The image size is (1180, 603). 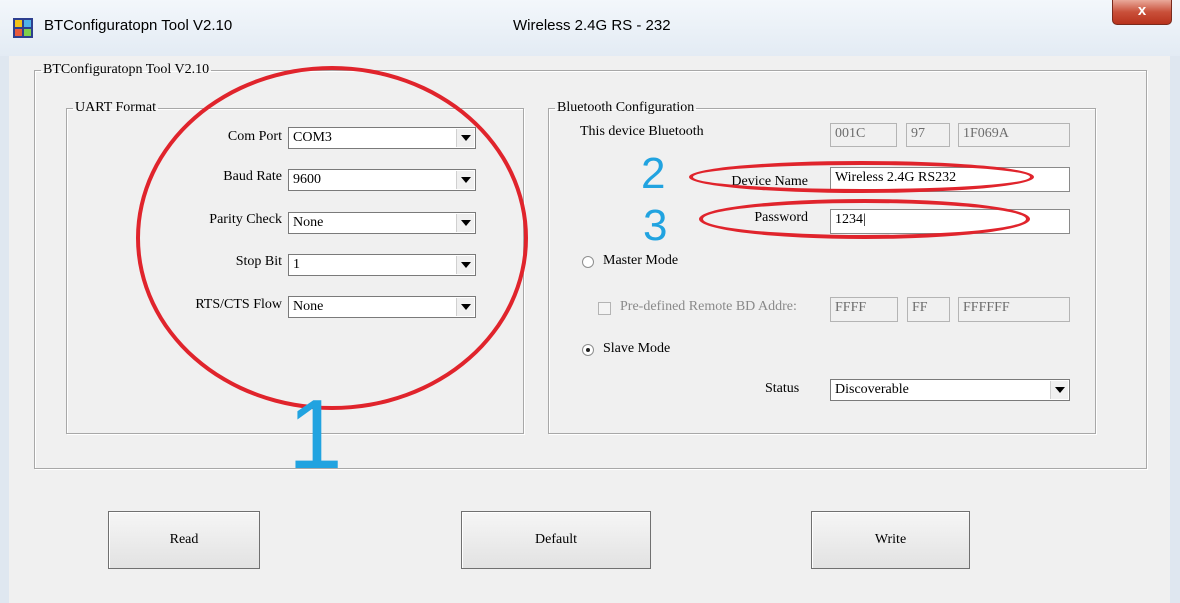 What do you see at coordinates (312, 137) in the screenshot?
I see `com-port-value: COM3` at bounding box center [312, 137].